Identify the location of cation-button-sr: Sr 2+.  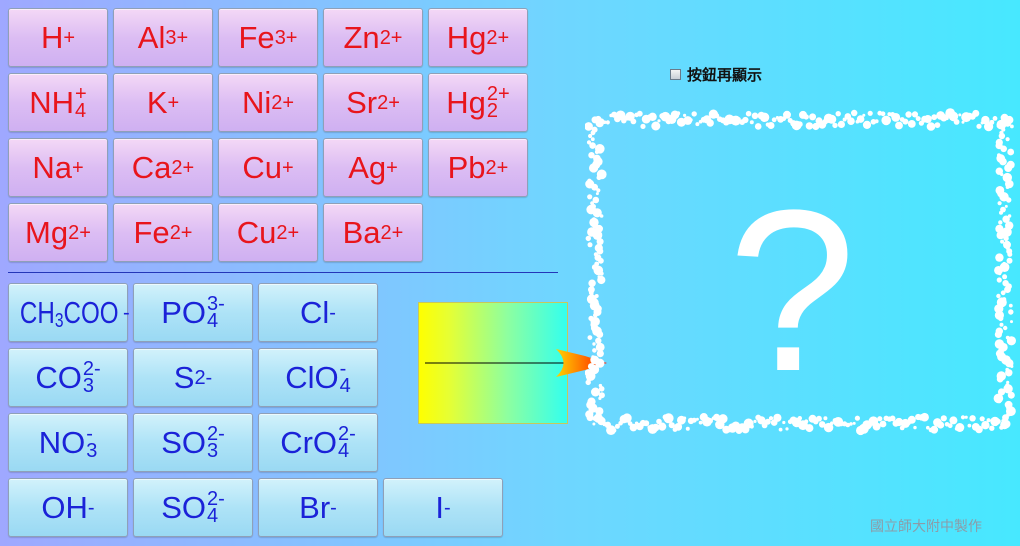
(373, 102).